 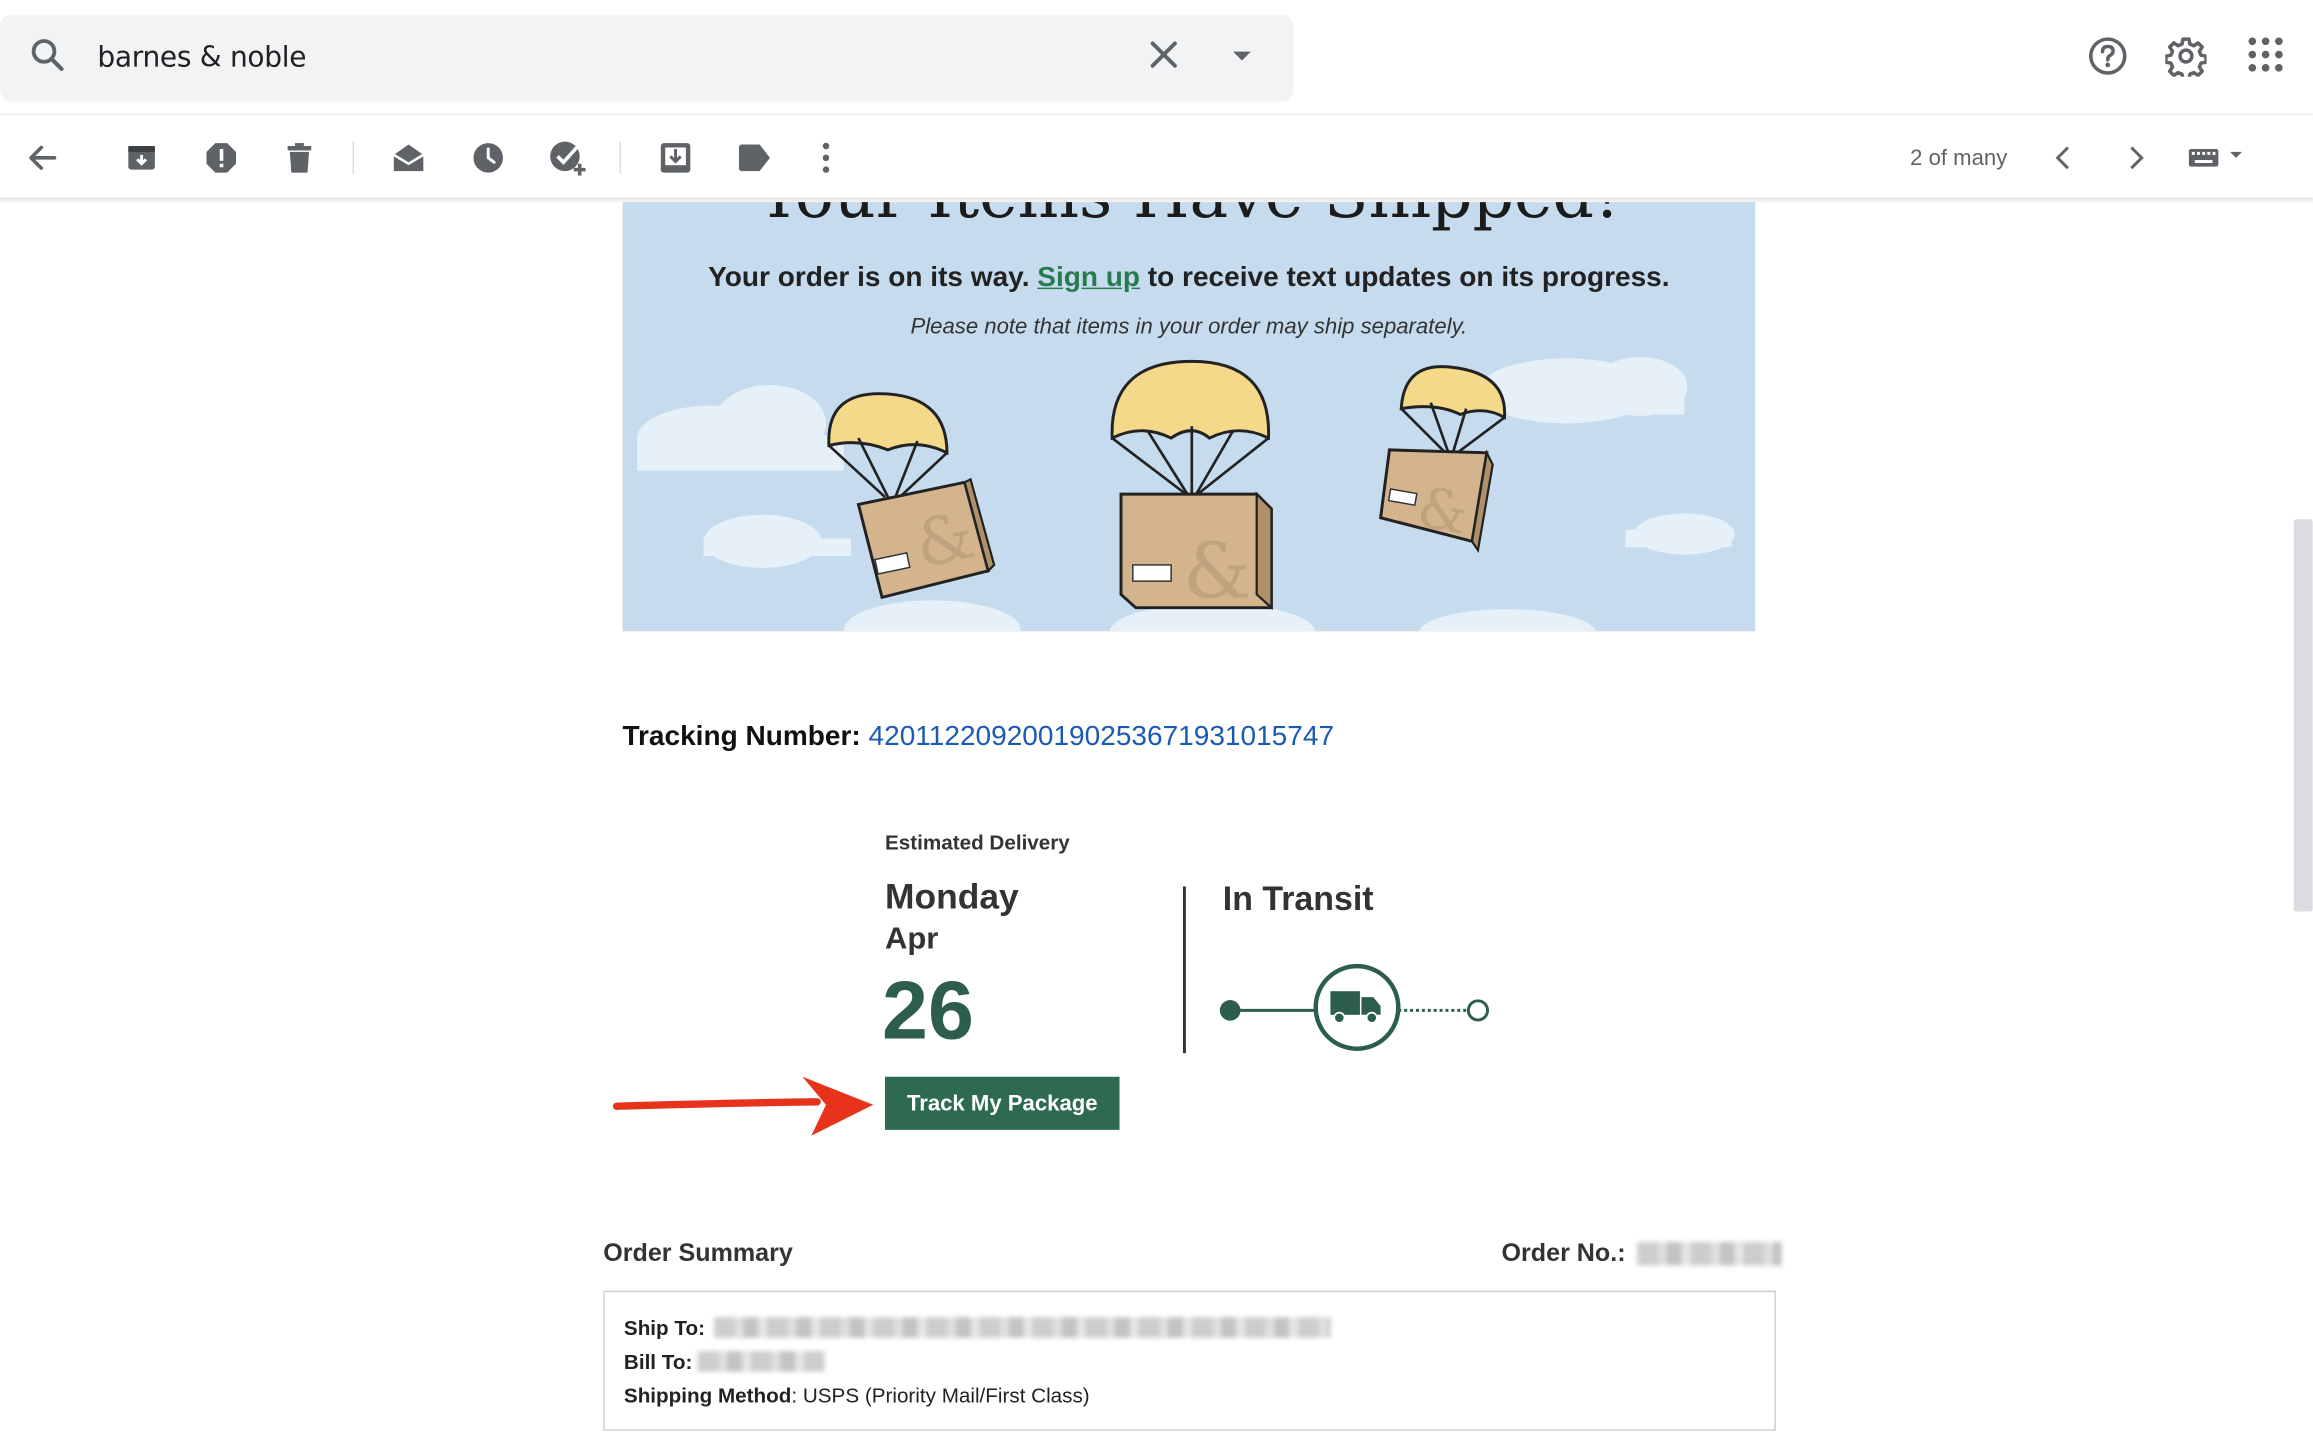 I want to click on intro-text-before: Your order is on its way., so click(x=869, y=278).